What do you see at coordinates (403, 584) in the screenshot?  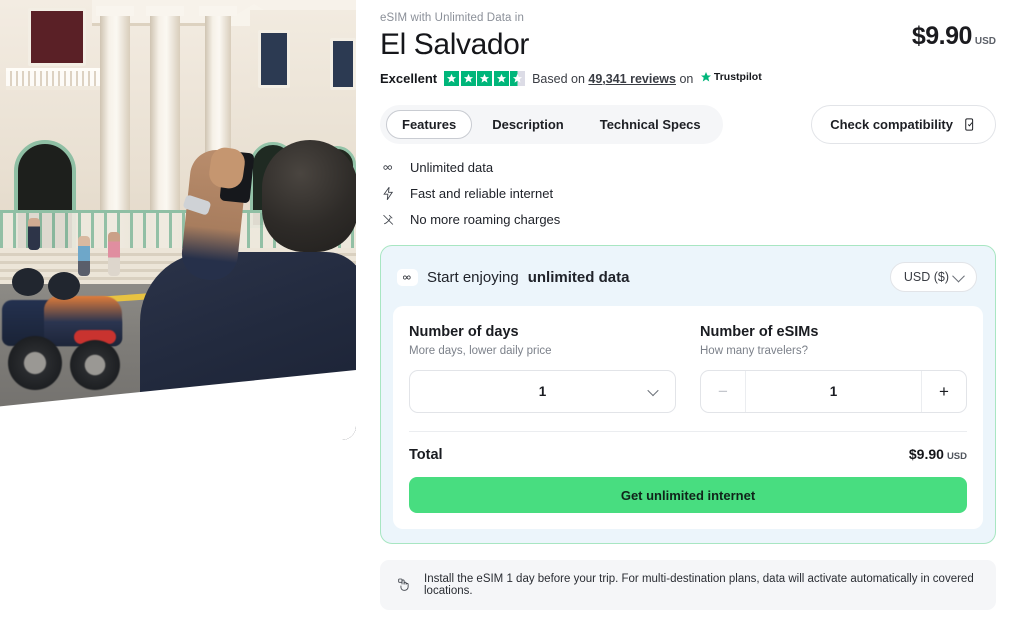 I see `tap-hand-icon` at bounding box center [403, 584].